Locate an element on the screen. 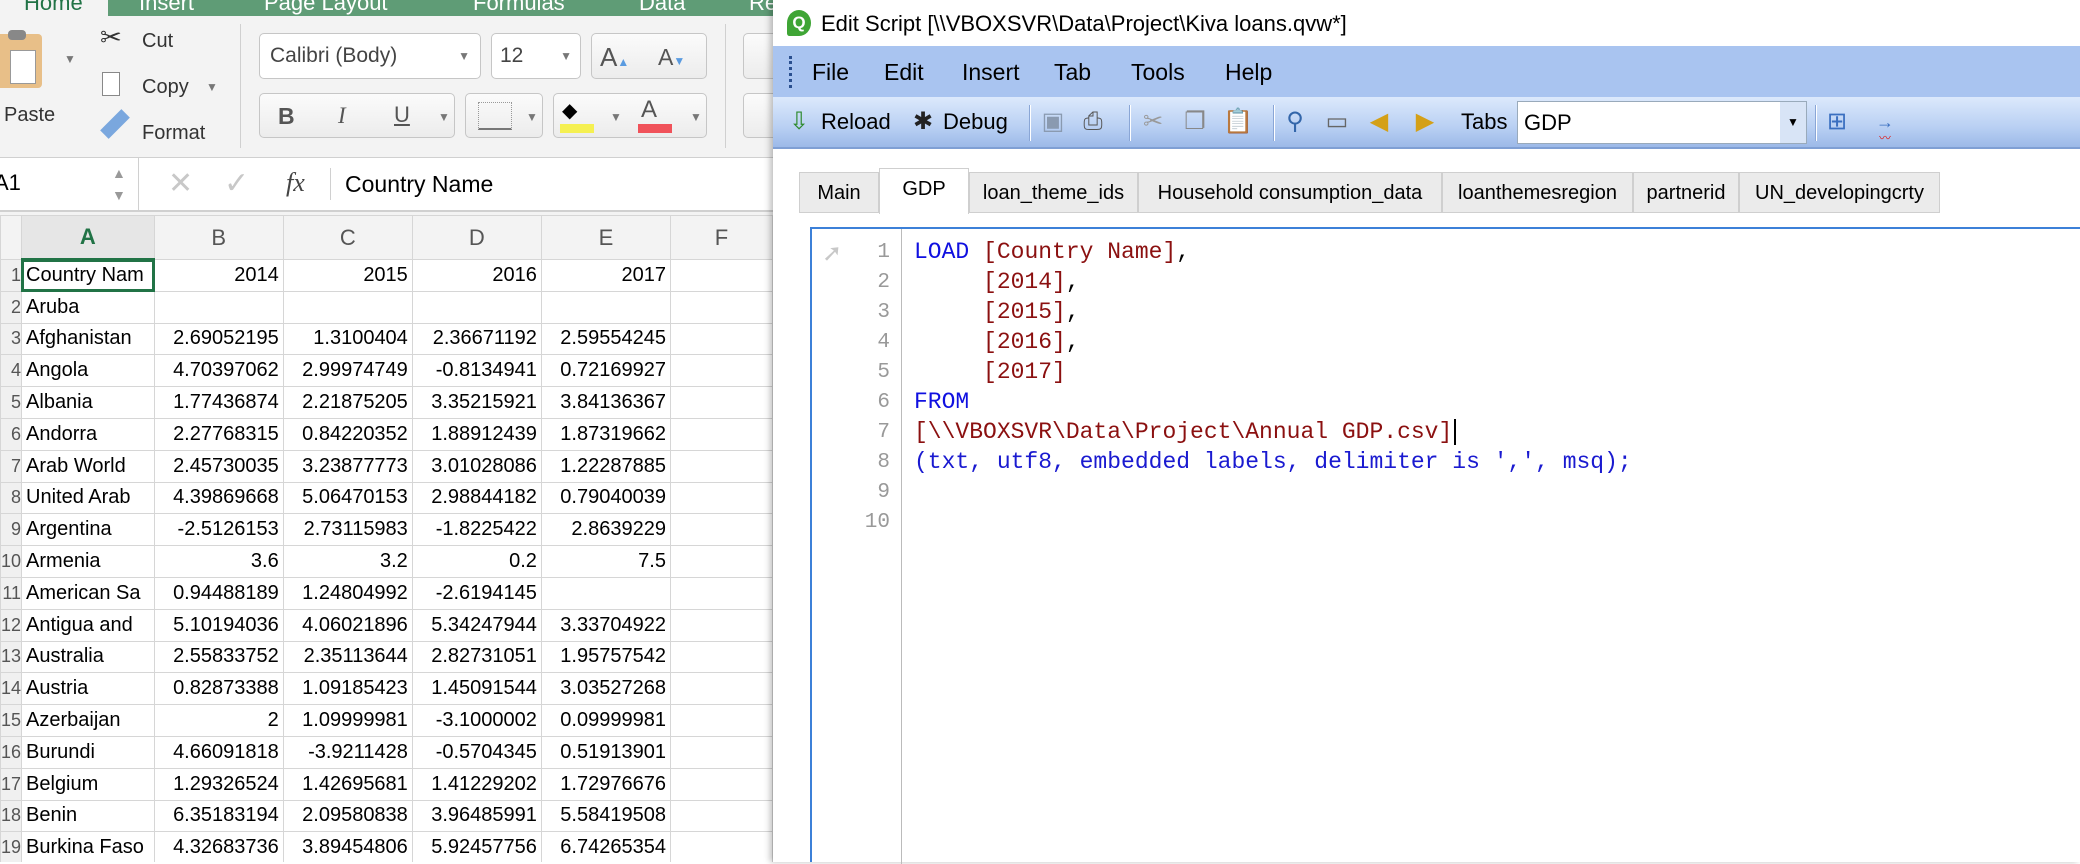 This screenshot has width=2080, height=864. row-header: 3 is located at coordinates (11, 339).